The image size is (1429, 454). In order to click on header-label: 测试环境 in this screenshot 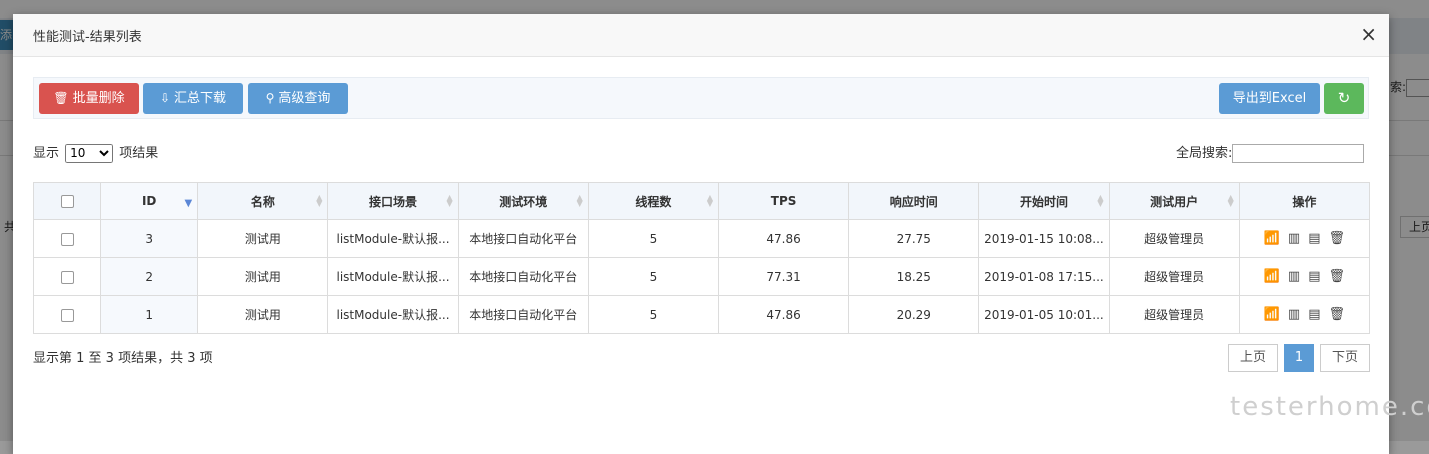, I will do `click(523, 201)`.